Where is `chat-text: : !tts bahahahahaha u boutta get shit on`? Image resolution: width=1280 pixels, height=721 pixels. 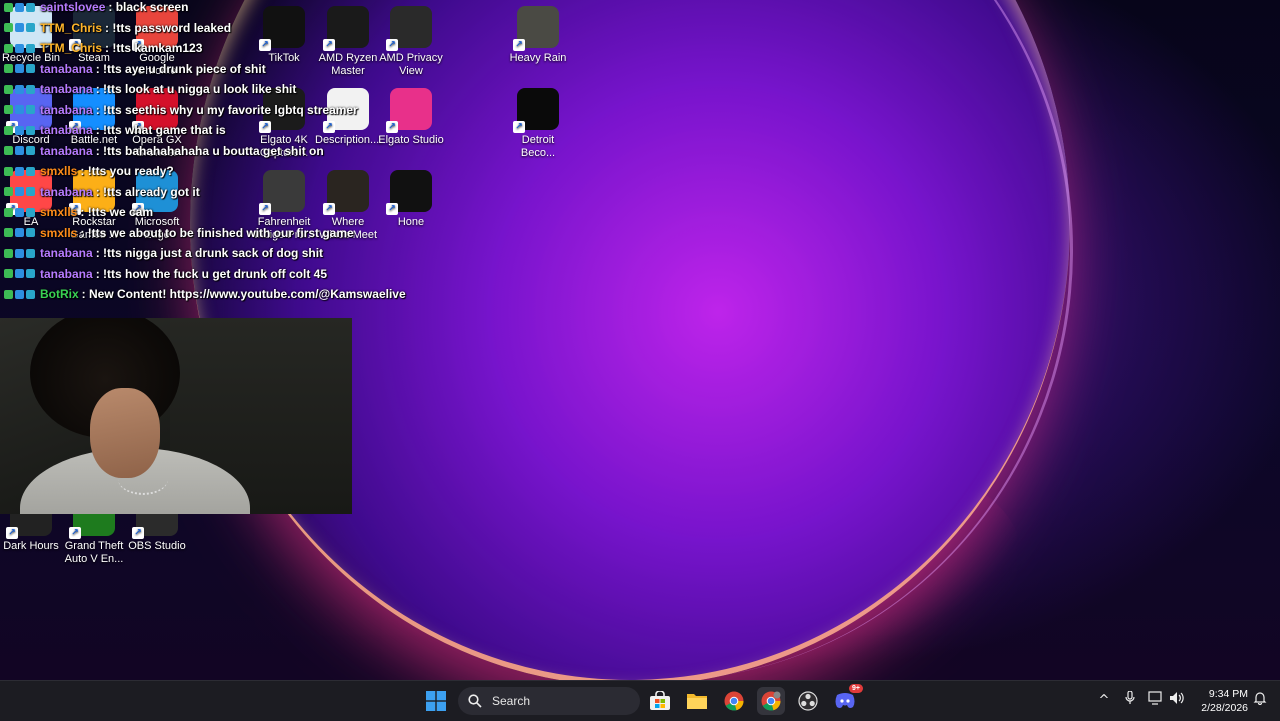 chat-text: : !tts bahahahahaha u boutta get shit on is located at coordinates (209, 150).